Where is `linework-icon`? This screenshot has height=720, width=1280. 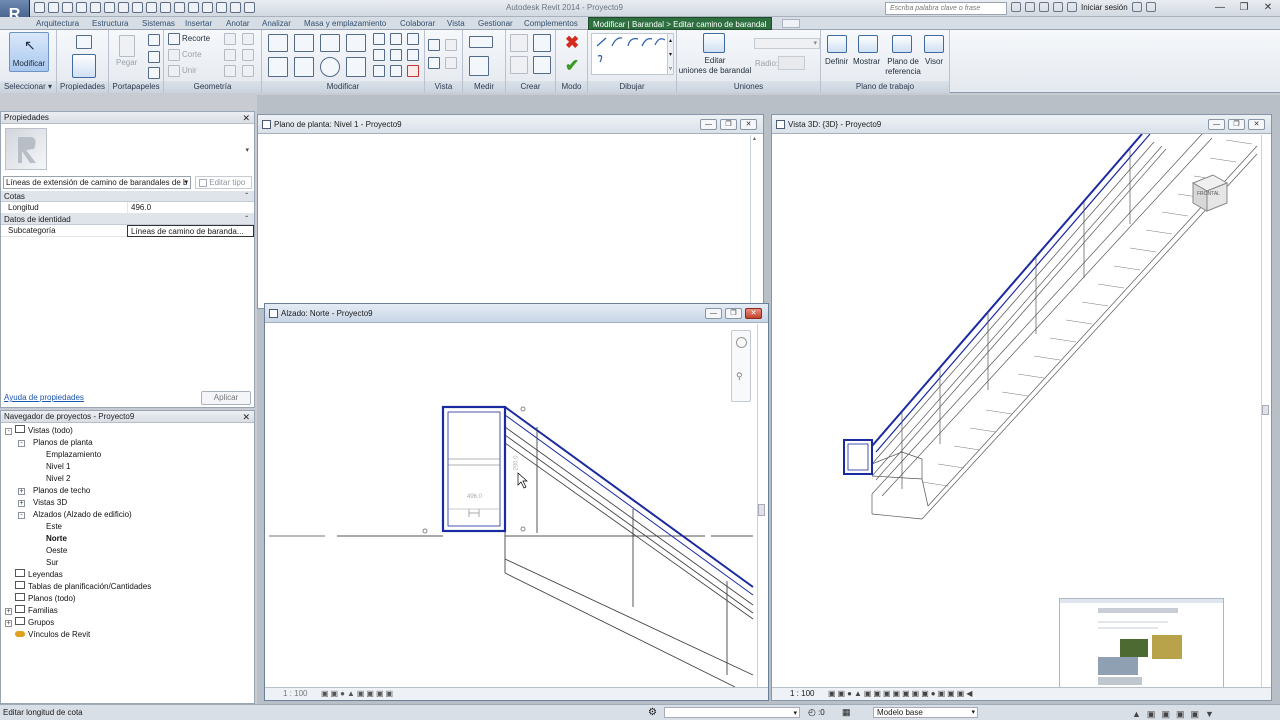 linework-icon is located at coordinates (434, 63).